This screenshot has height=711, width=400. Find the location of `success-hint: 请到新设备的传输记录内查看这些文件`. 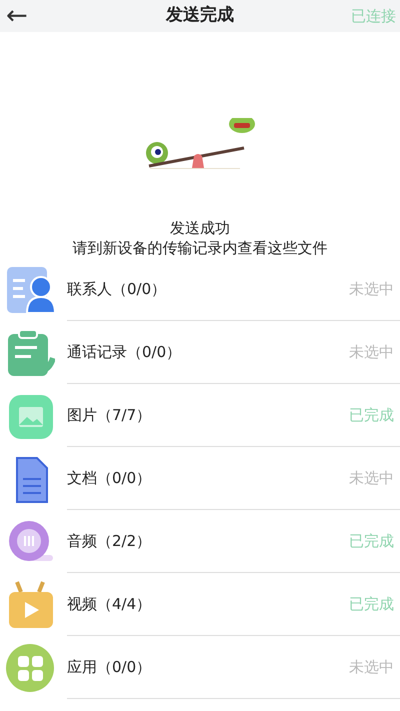

success-hint: 请到新设备的传输记录内查看这些文件 is located at coordinates (200, 248).